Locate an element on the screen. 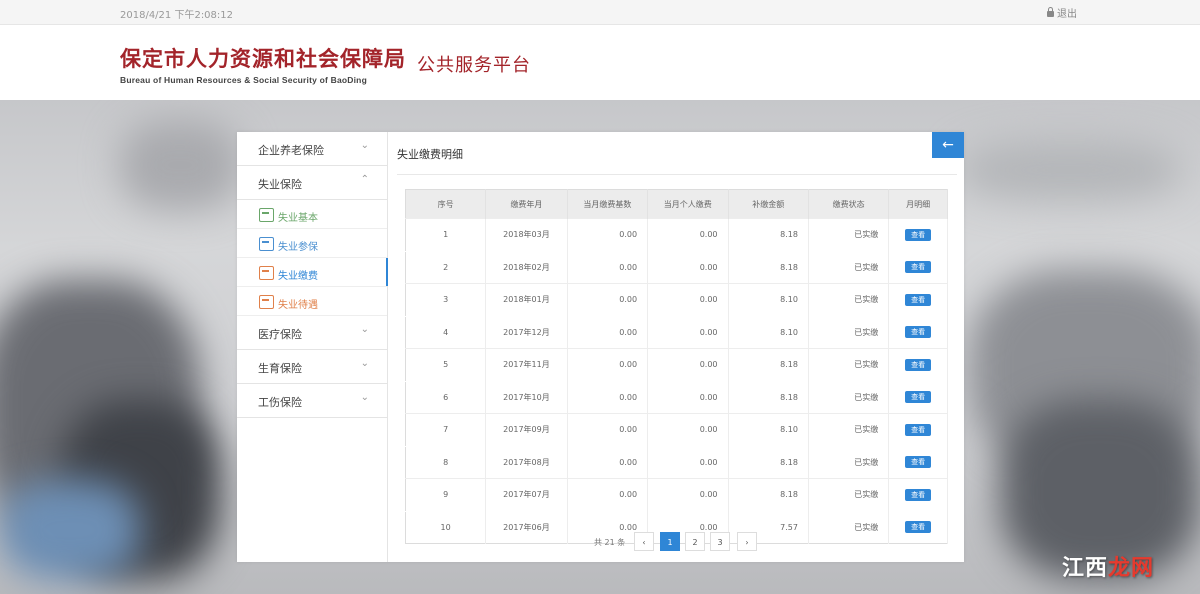 The height and width of the screenshot is (594, 1200). insured-icon is located at coordinates (266, 244).